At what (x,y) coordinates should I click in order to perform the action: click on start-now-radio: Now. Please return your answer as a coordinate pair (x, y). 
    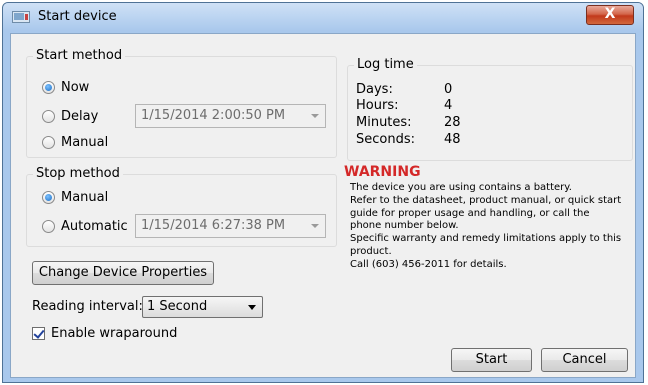
    Looking at the image, I should click on (65, 87).